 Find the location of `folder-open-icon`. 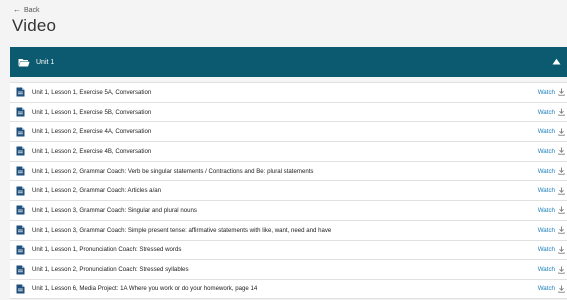

folder-open-icon is located at coordinates (24, 62).